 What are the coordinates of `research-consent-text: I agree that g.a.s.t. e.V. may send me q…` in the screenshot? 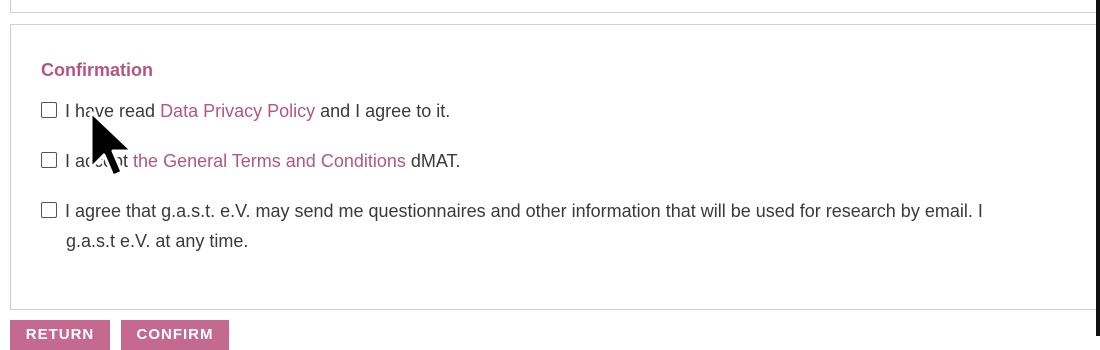 It's located at (524, 211).